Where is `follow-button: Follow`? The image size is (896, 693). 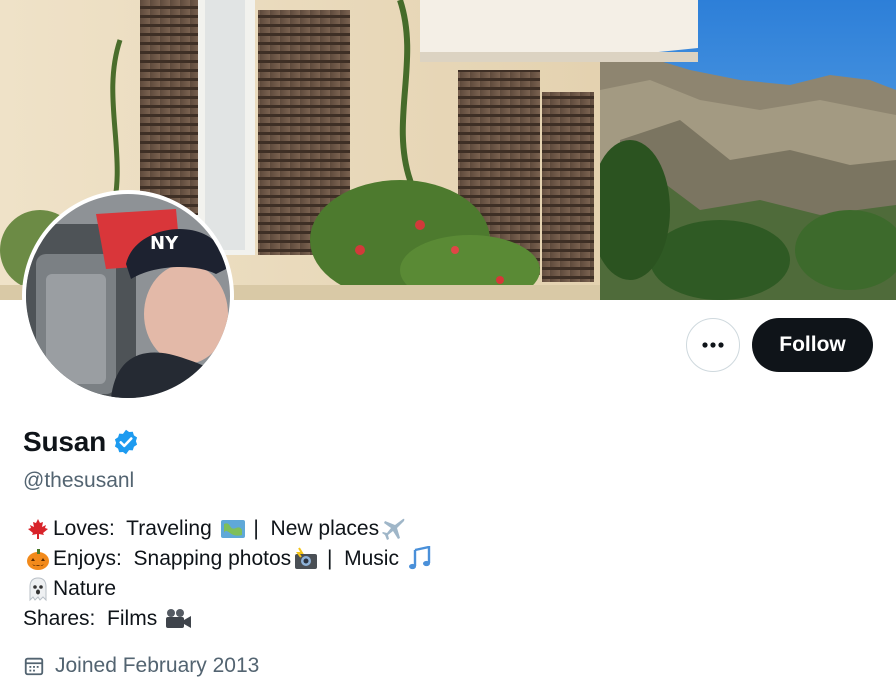 follow-button: Follow is located at coordinates (812, 345).